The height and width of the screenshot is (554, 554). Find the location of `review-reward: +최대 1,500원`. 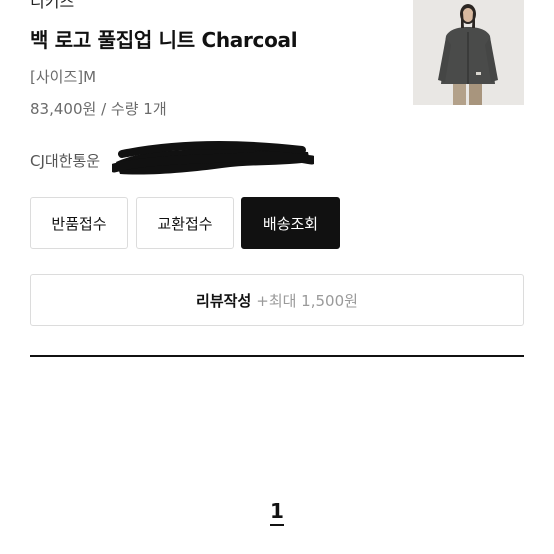

review-reward: +최대 1,500원 is located at coordinates (307, 300).